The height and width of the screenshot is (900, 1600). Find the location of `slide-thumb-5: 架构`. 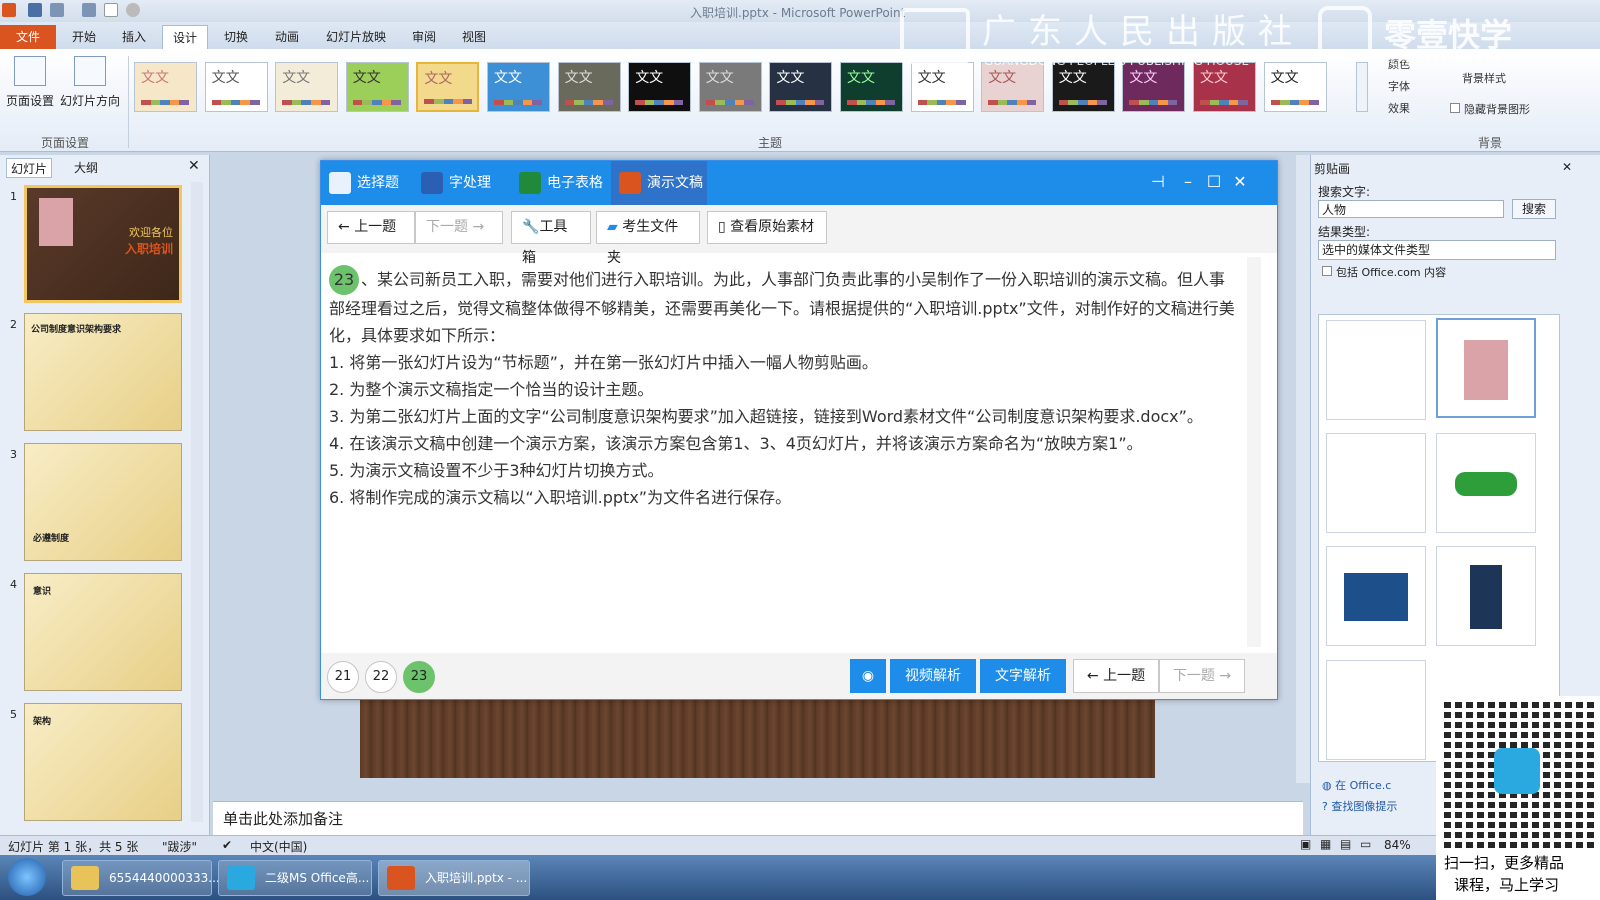

slide-thumb-5: 架构 is located at coordinates (103, 762).